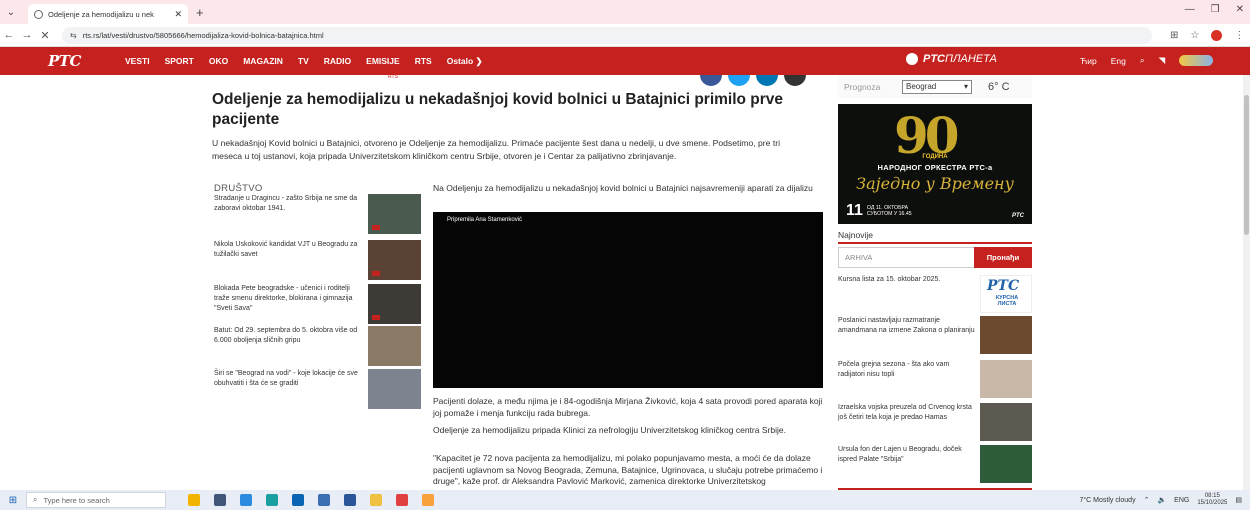  Describe the element at coordinates (402, 500) in the screenshot. I see `chrome-alt-icon` at that location.